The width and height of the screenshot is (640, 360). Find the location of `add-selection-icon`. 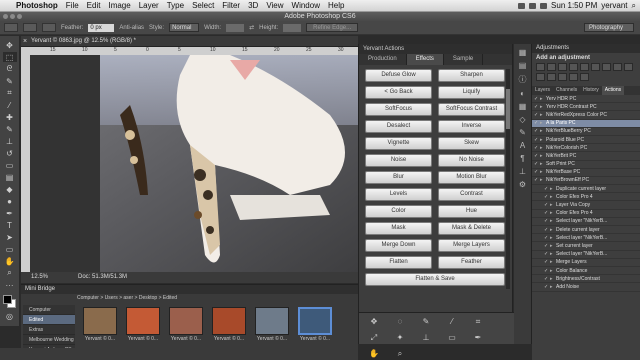

add-selection-icon is located at coordinates (49, 27).